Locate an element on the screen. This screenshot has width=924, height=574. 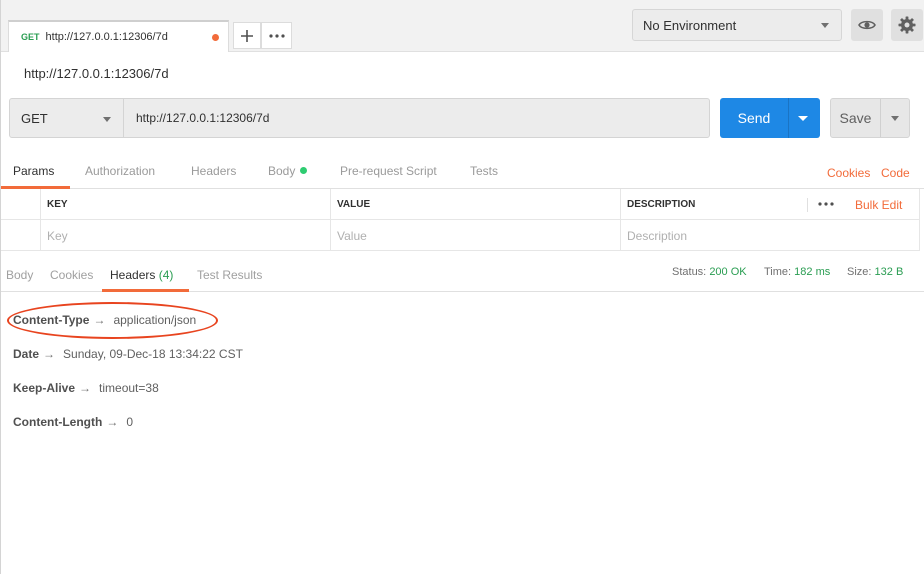
description-column-header: DESCRIPTION Bulk Edit is located at coordinates (770, 204).